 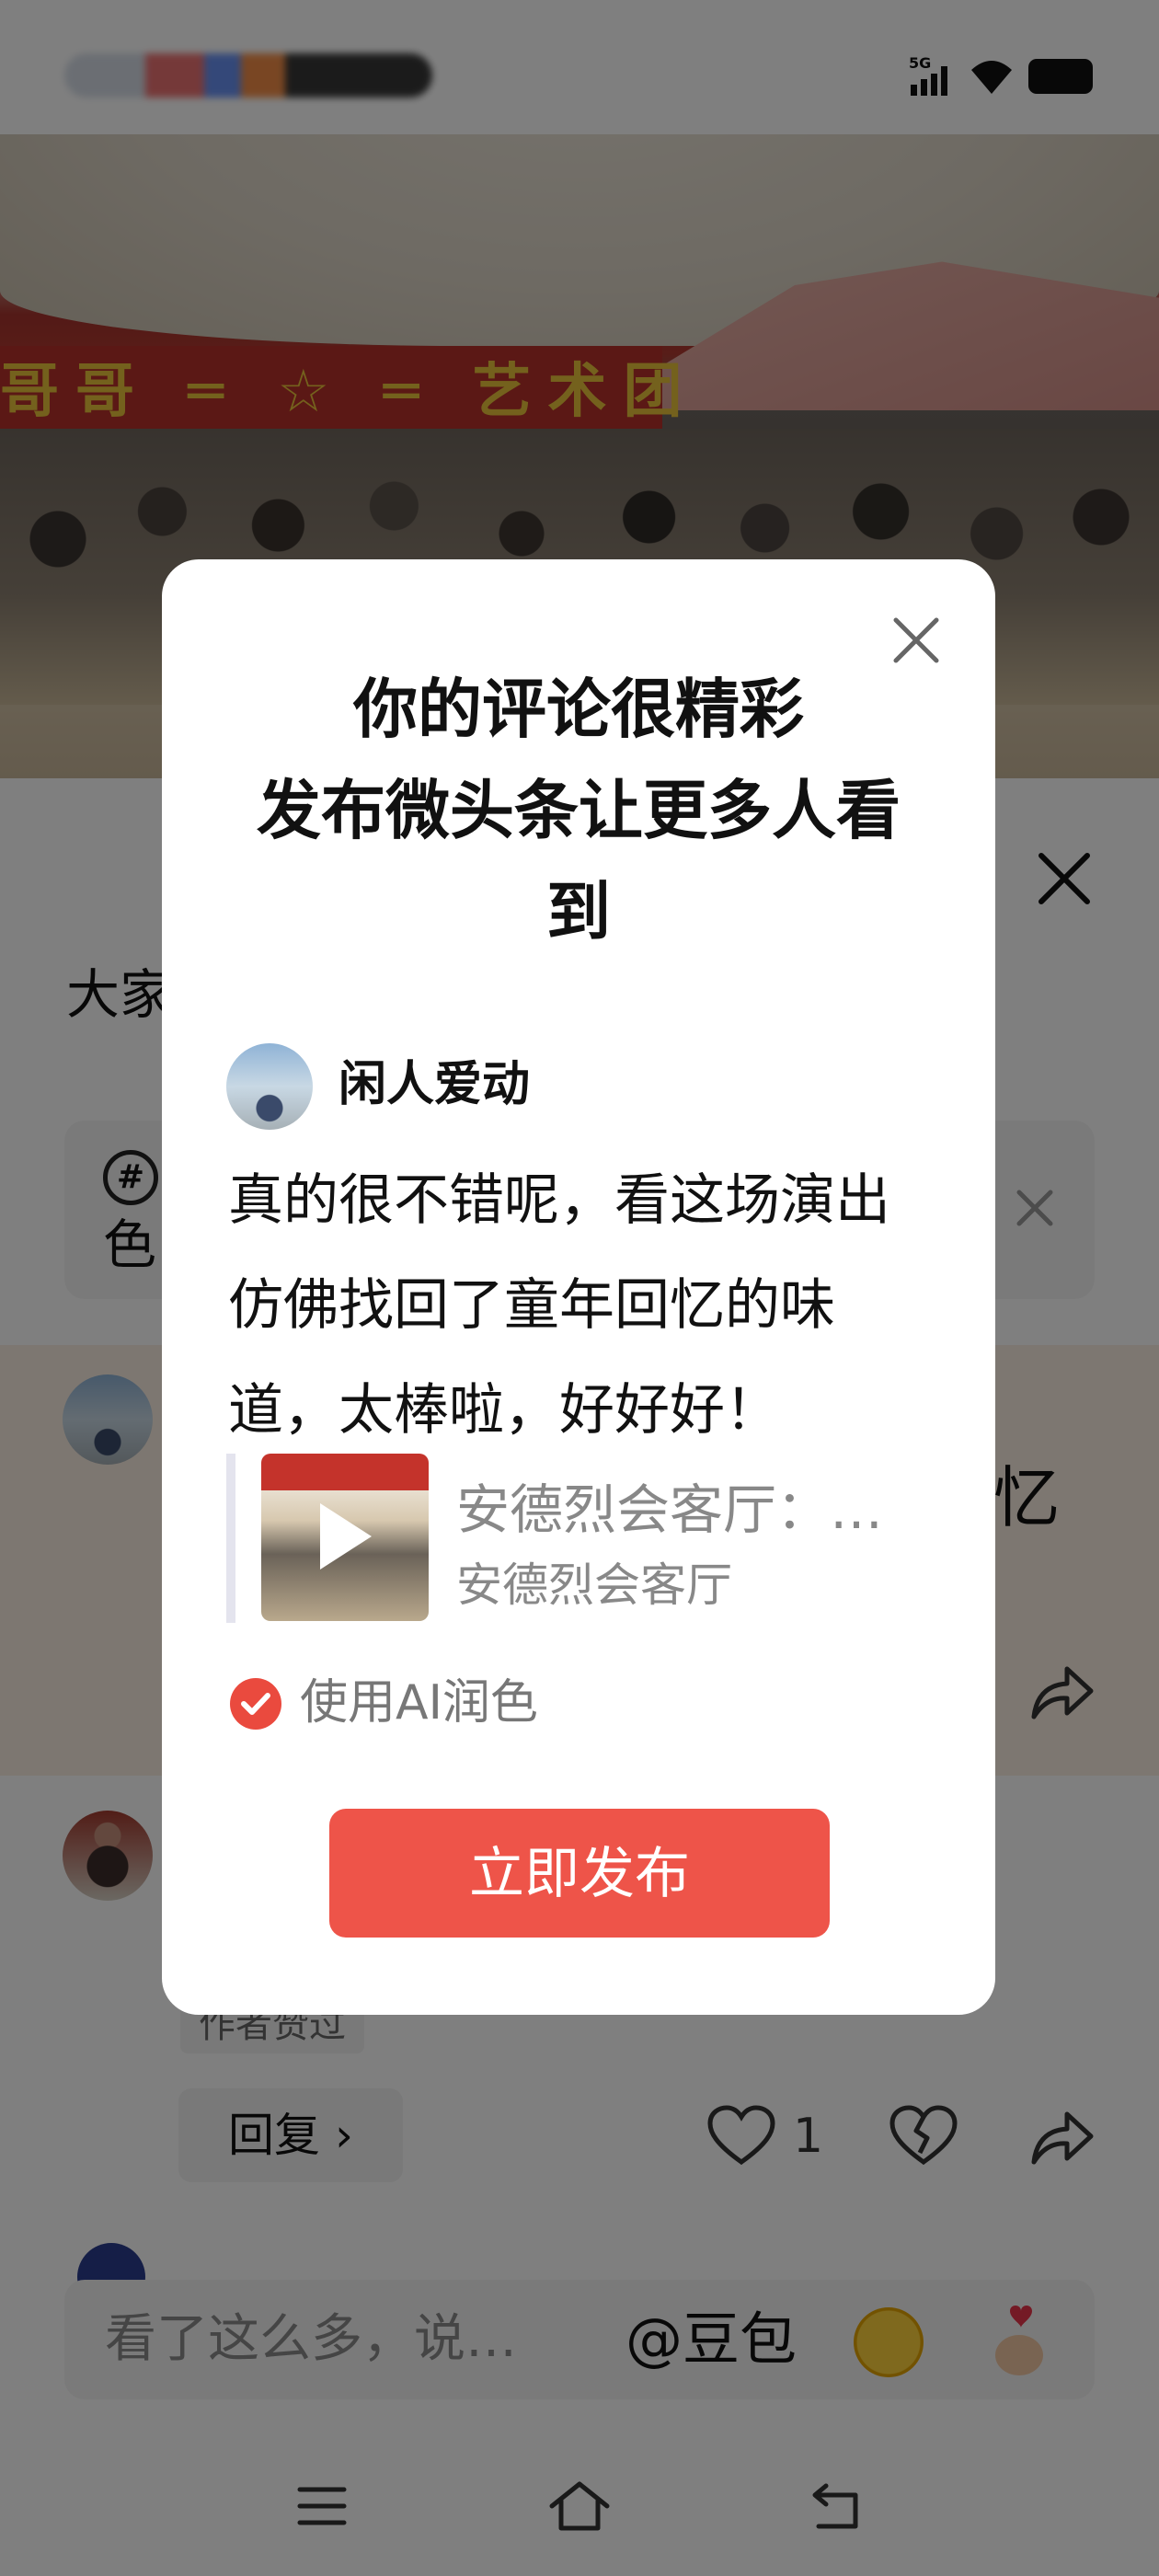 I want to click on check-icon, so click(x=255, y=1704).